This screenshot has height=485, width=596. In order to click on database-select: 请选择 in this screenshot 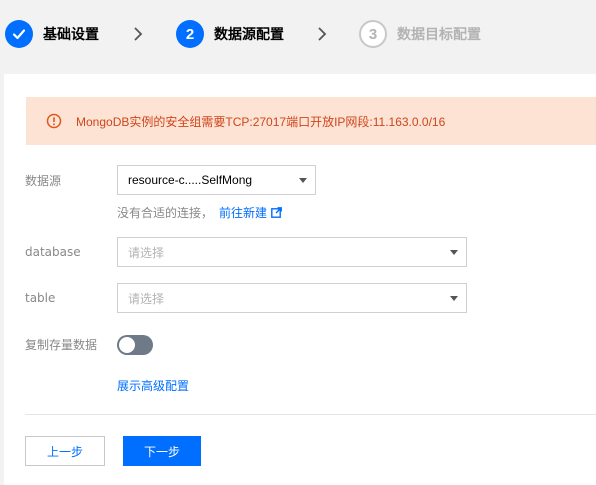, I will do `click(292, 252)`.